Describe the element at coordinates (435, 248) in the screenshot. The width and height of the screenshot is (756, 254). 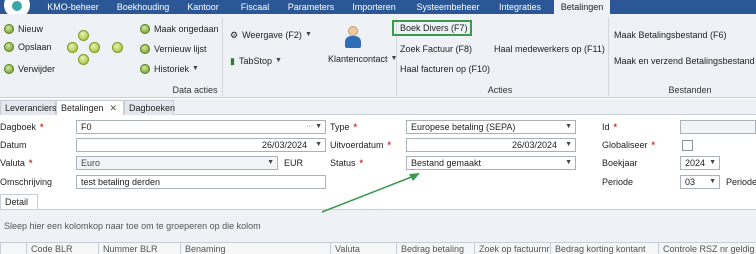
I see `column-header: Bedrag betaling` at that location.